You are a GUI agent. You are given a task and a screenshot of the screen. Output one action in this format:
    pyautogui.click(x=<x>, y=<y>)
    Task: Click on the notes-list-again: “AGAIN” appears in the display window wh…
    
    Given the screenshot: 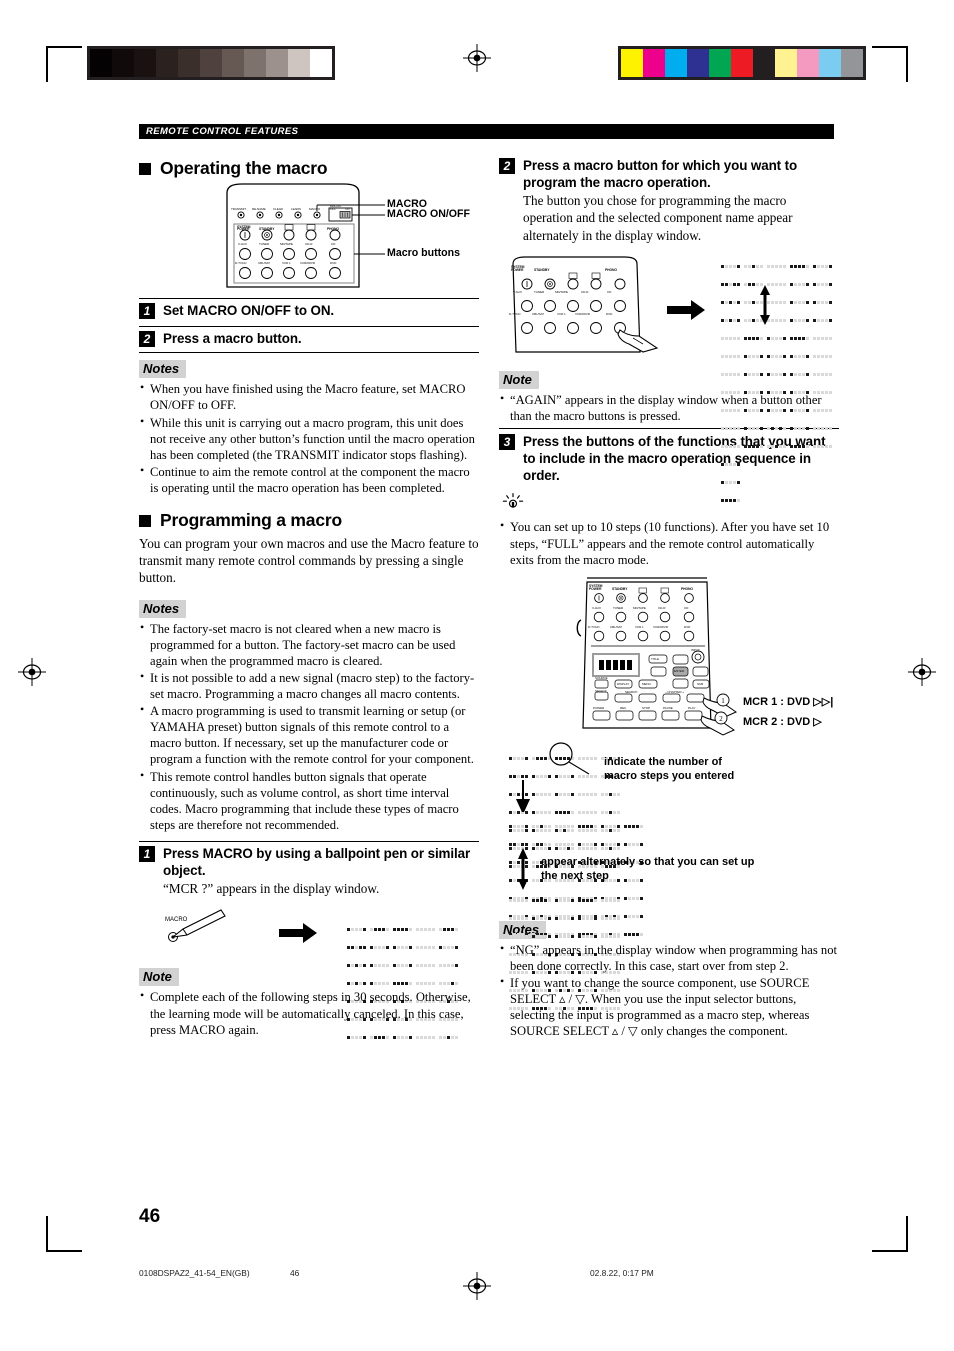 What is the action you would take?
    pyautogui.click(x=669, y=407)
    